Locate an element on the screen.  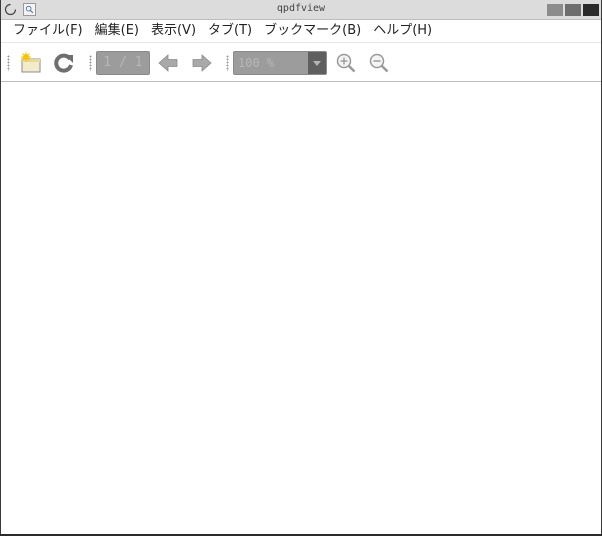
zoom-dropdown-button is located at coordinates (317, 63).